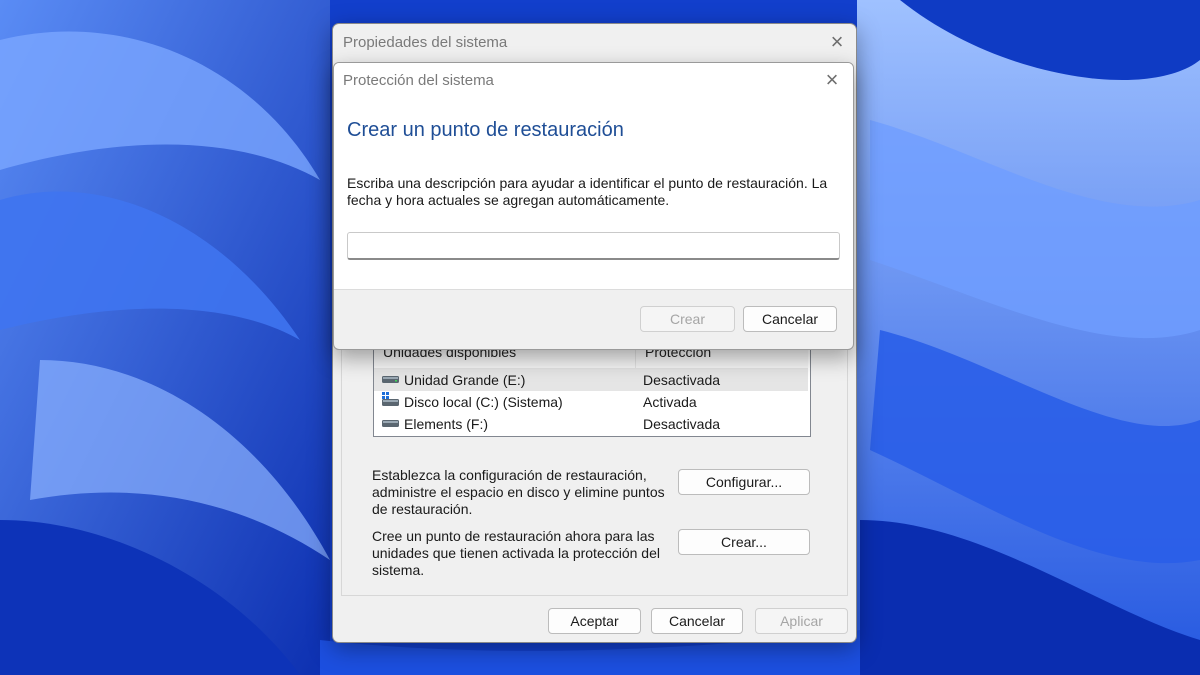 The height and width of the screenshot is (675, 1200). I want to click on modal-cancel-button: Cancelar, so click(790, 319).